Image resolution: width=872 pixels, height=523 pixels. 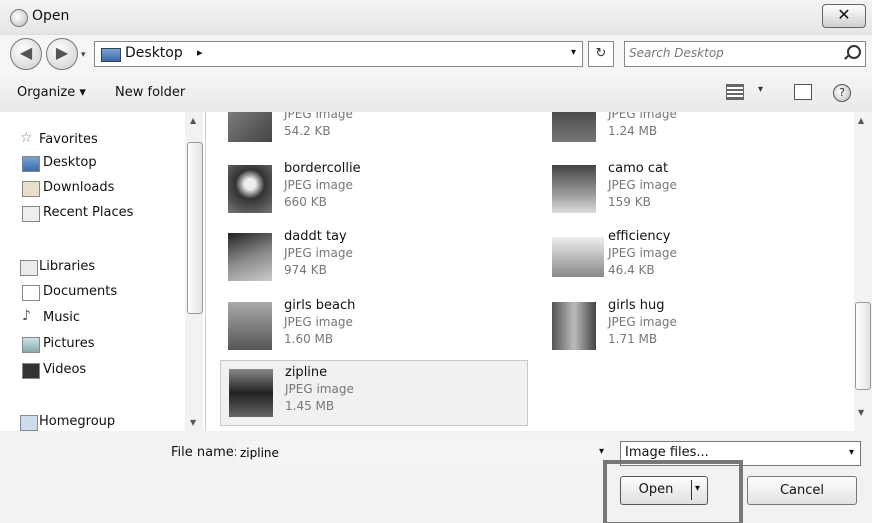 I want to click on close-button: ✕, so click(x=844, y=16).